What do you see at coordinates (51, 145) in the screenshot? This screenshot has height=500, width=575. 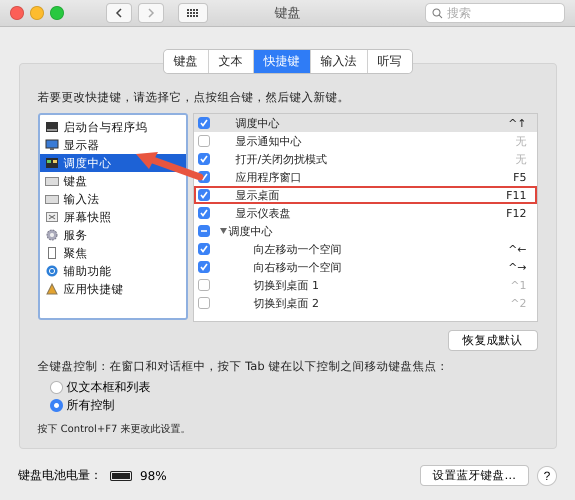 I see `display-icon` at bounding box center [51, 145].